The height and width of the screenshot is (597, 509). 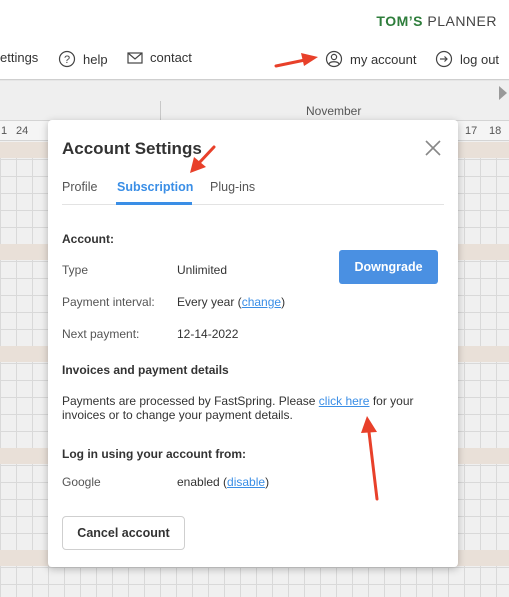 I want to click on nav-help: ? help, so click(x=83, y=59).